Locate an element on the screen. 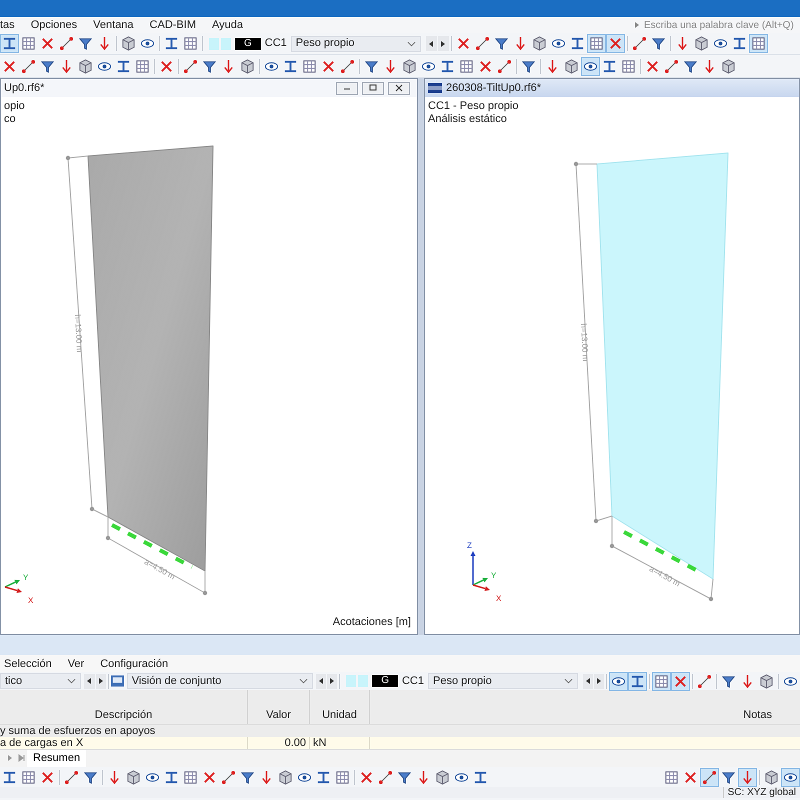 The image size is (800, 800). menu-item: Selección is located at coordinates (30, 664).